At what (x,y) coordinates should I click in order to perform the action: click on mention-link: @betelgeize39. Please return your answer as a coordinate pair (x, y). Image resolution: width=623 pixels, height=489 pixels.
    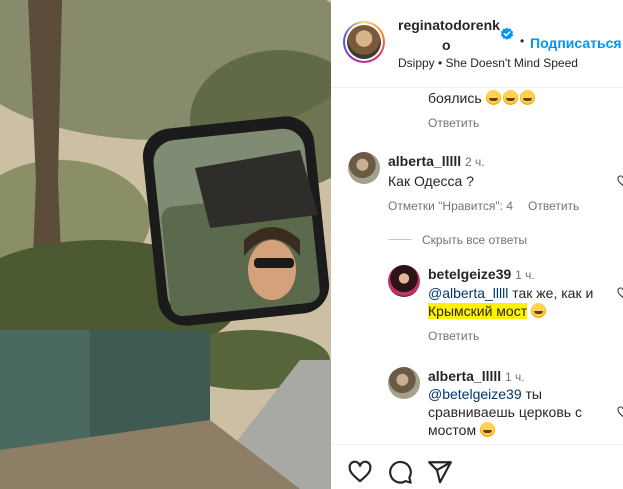
    Looking at the image, I should click on (475, 394).